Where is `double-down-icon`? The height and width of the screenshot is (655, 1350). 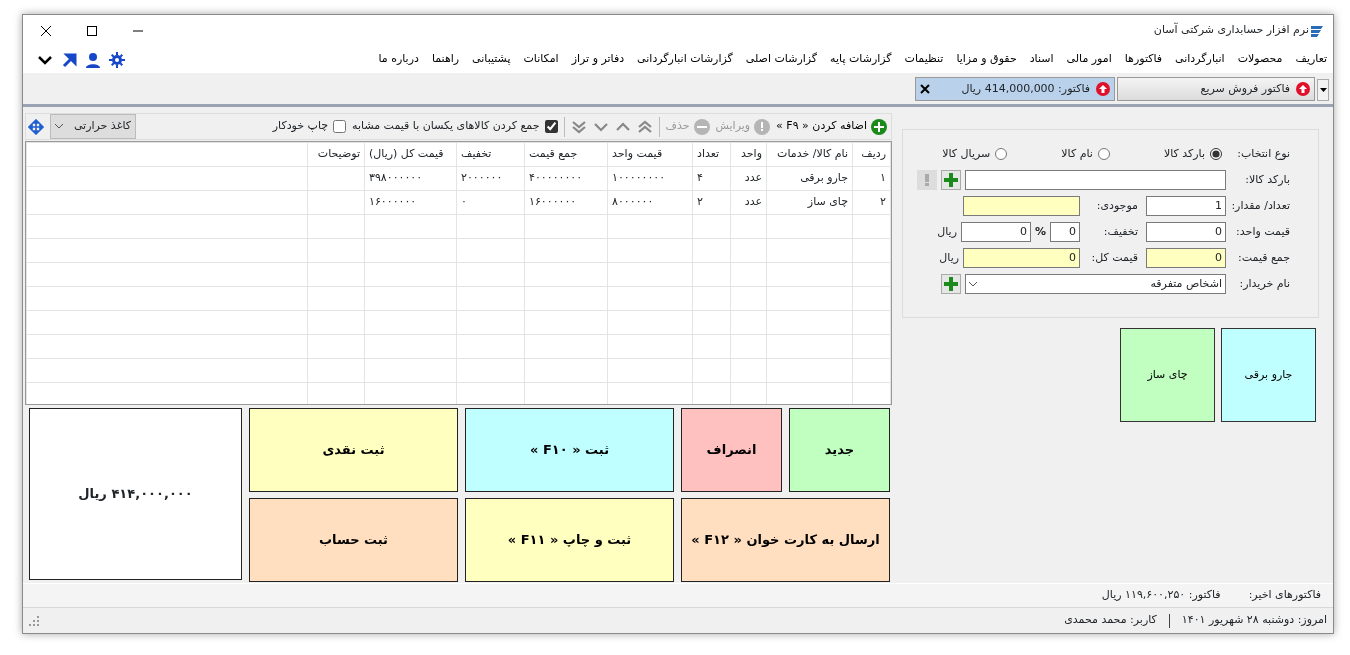 double-down-icon is located at coordinates (578, 126).